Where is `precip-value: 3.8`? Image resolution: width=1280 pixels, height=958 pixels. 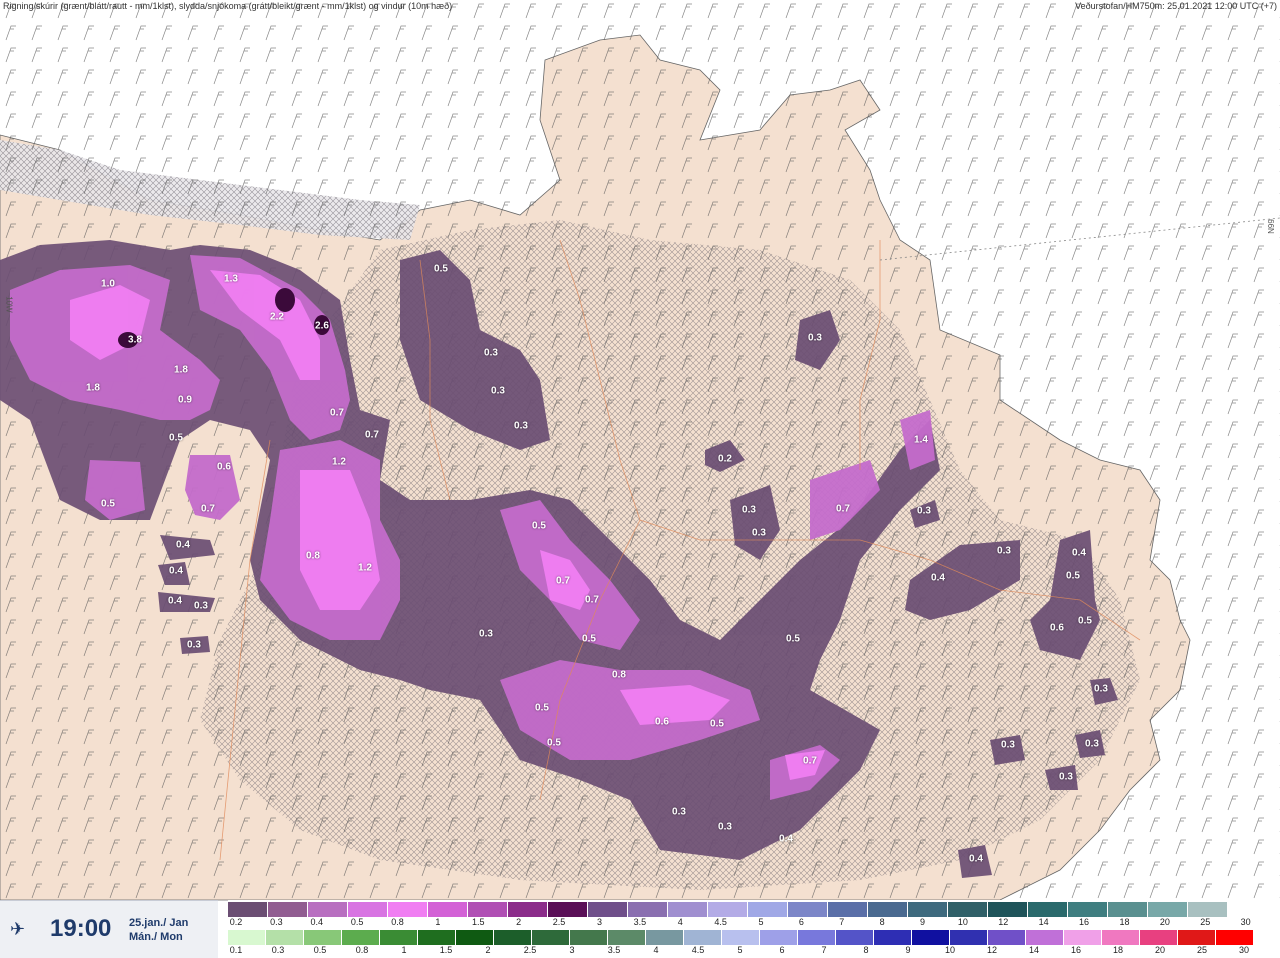
precip-value: 3.8 is located at coordinates (135, 340).